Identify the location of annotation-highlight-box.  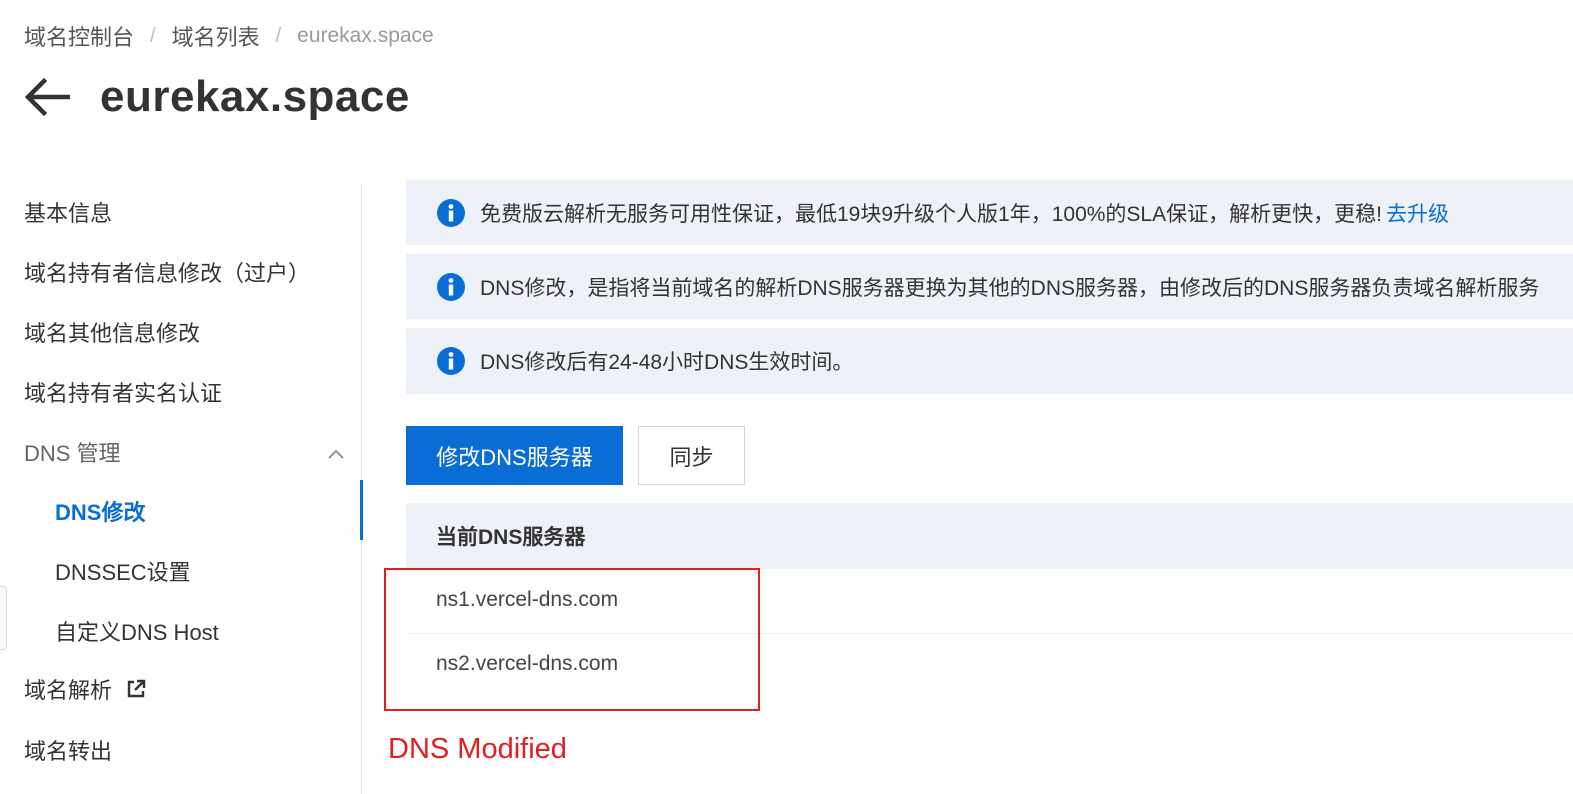
(572, 639).